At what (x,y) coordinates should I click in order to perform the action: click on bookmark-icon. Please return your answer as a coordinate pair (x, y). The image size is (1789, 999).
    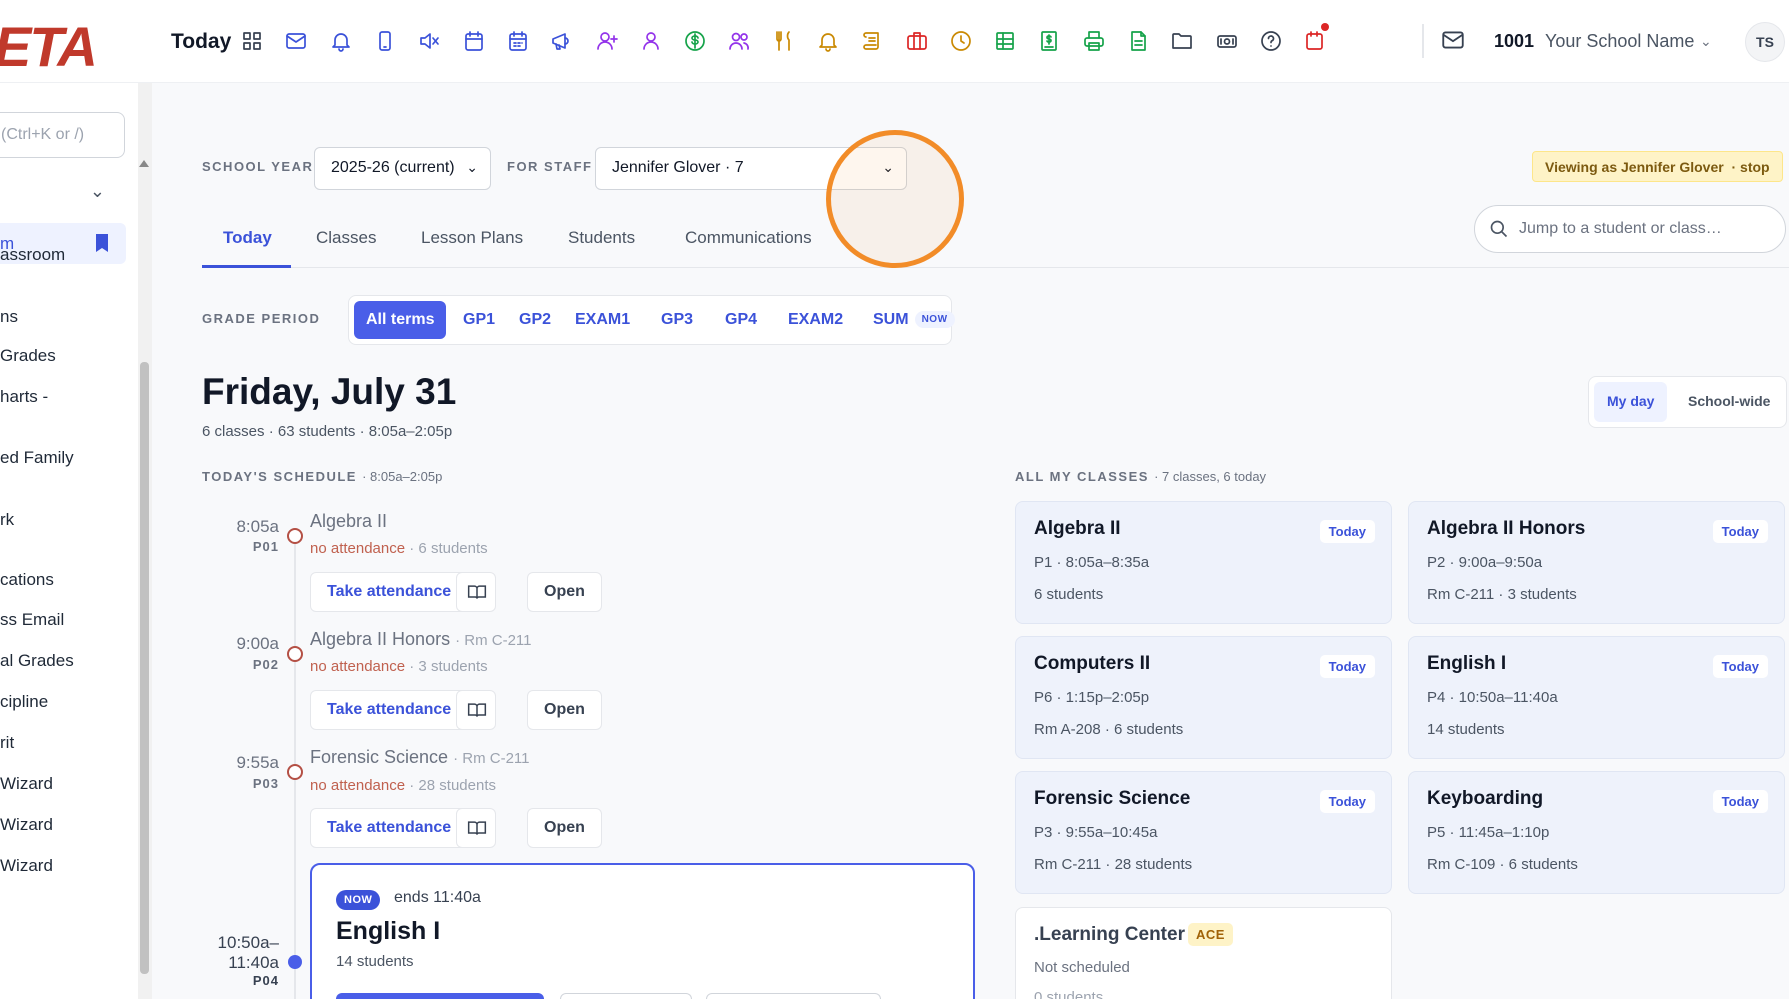
    Looking at the image, I should click on (102, 245).